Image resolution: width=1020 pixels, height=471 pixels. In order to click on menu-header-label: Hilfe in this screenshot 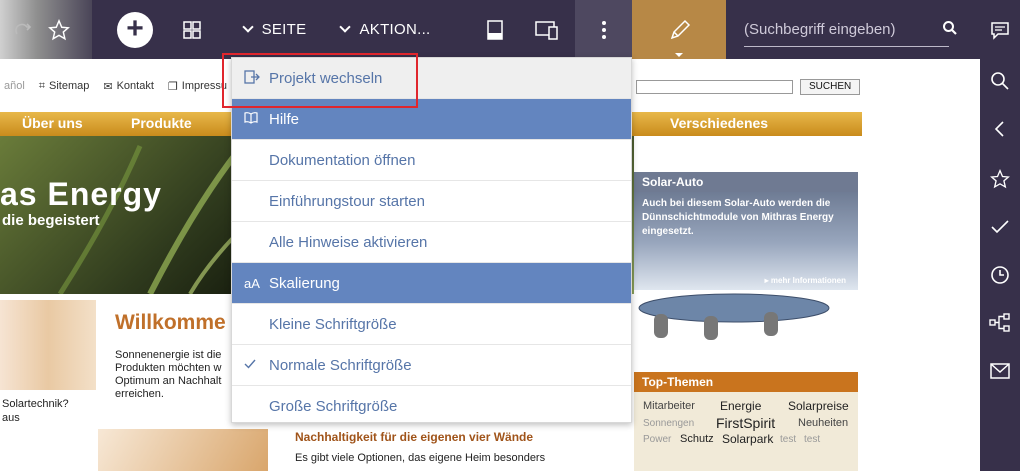, I will do `click(284, 119)`.